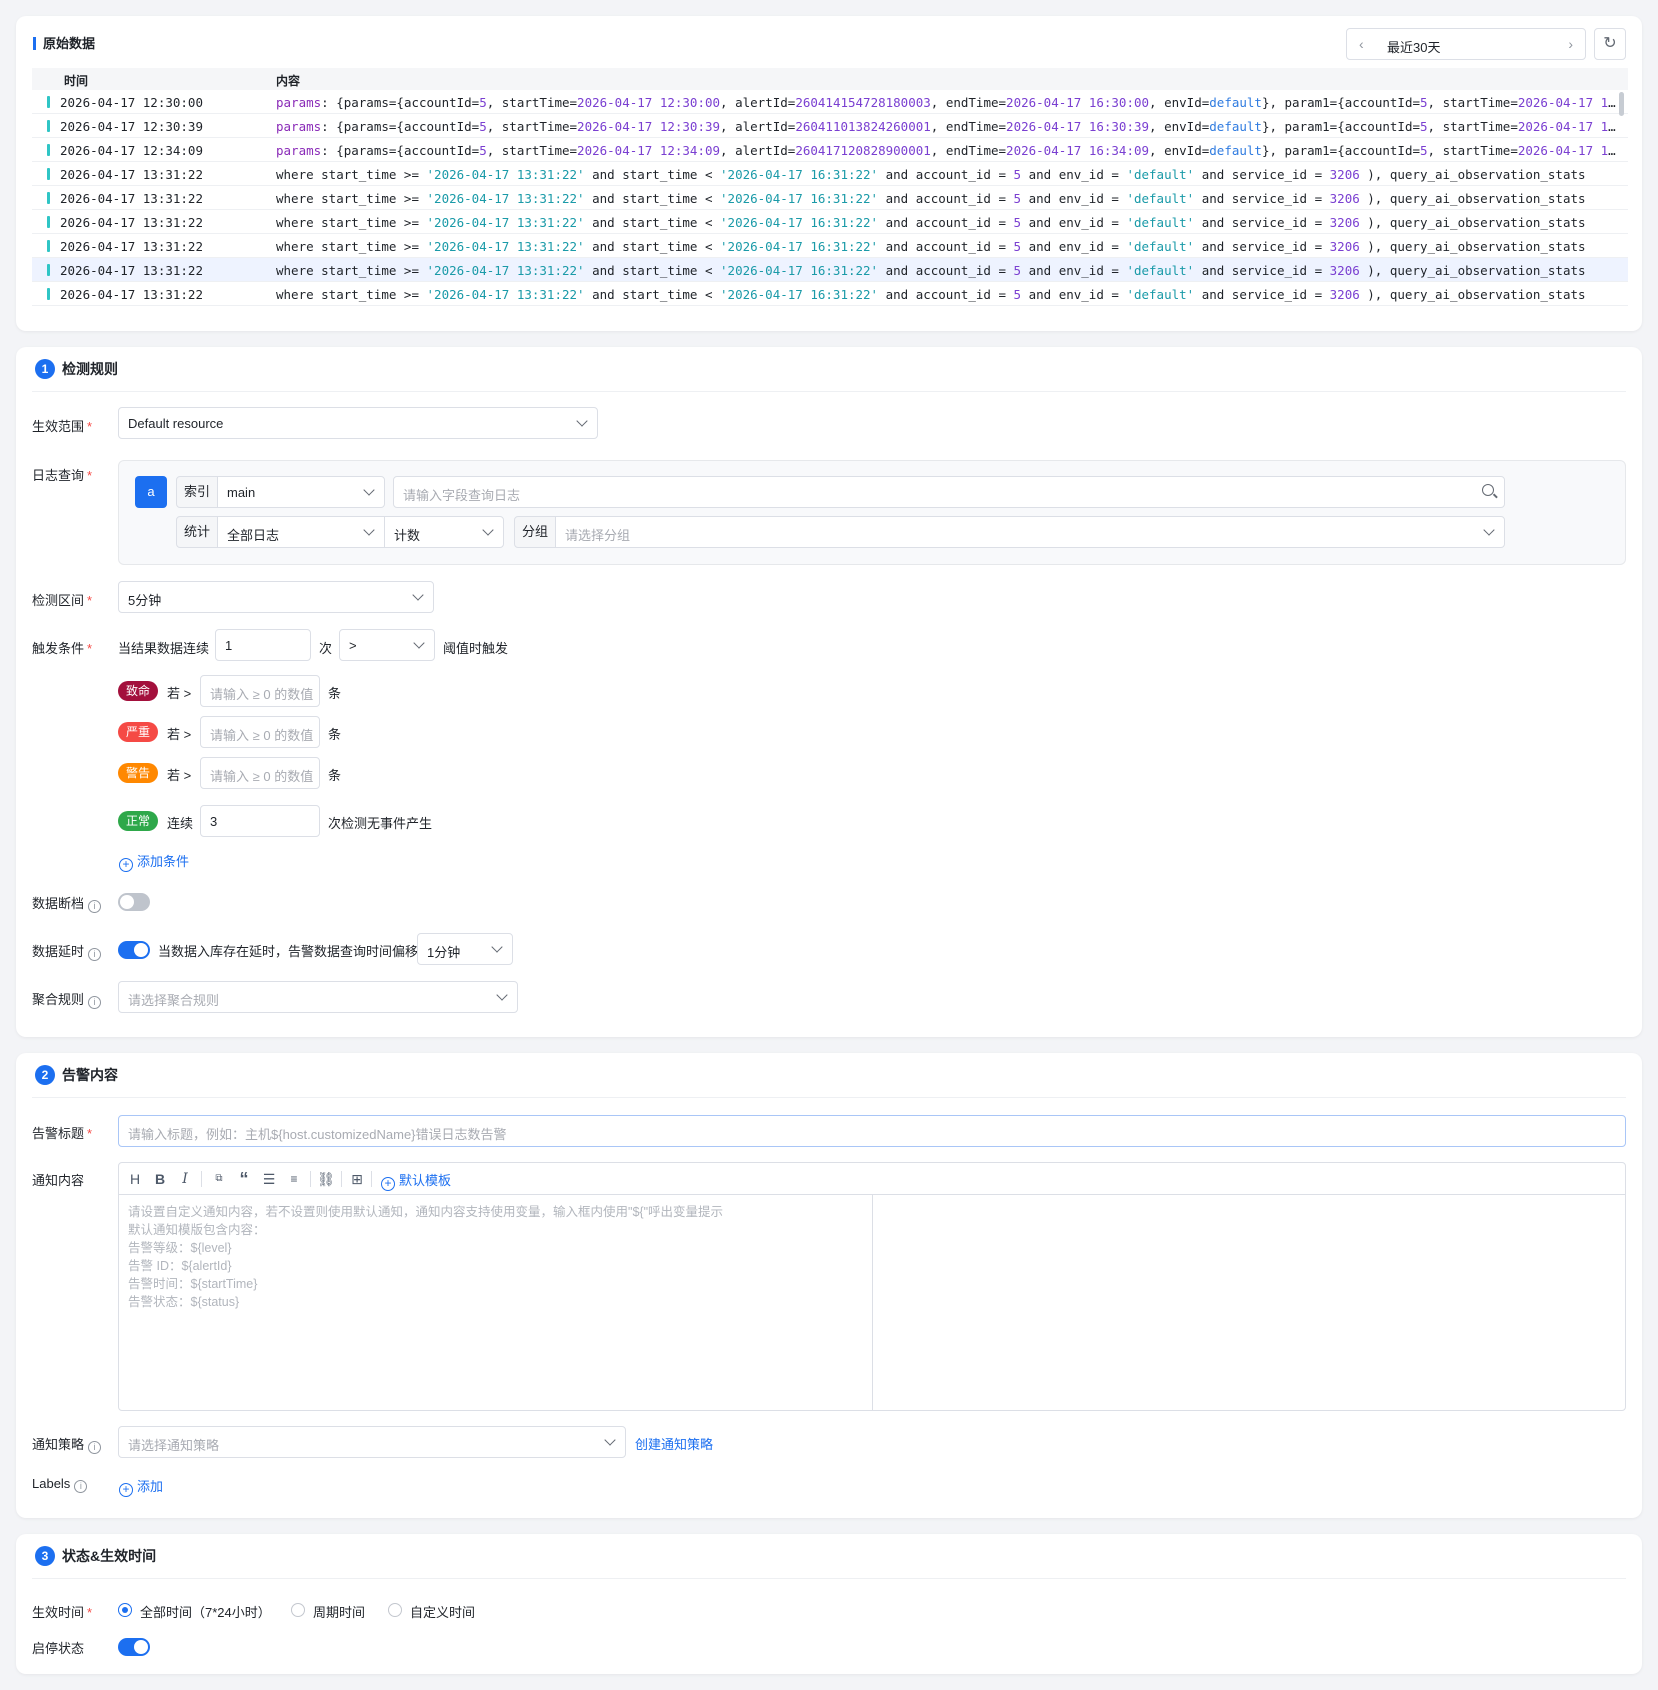 The image size is (1658, 1690). I want to click on trigger-operator-select: >, so click(387, 645).